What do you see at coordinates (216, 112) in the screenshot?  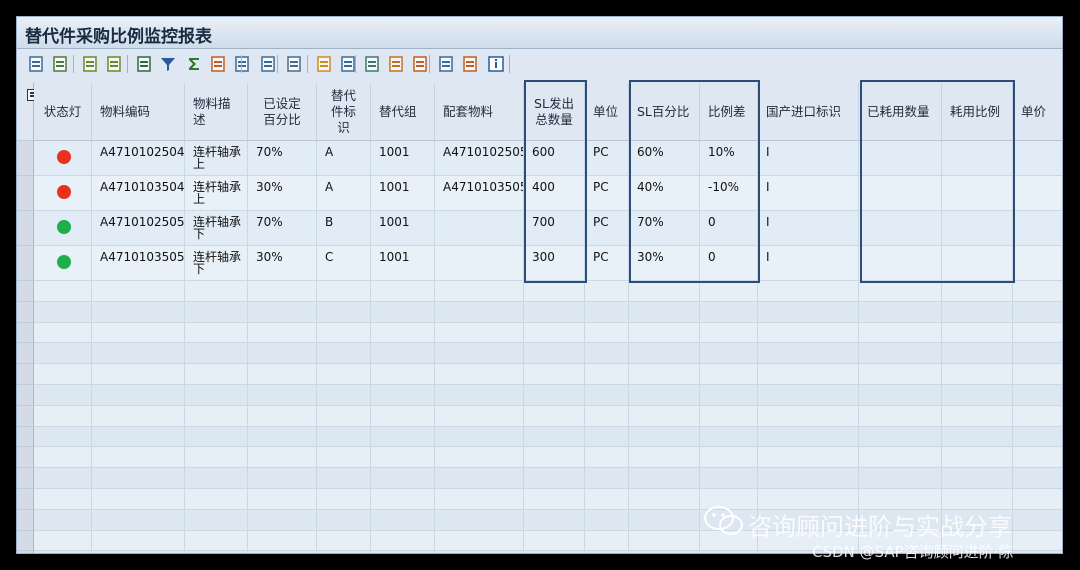 I see `column-header-desc: 物料描 述` at bounding box center [216, 112].